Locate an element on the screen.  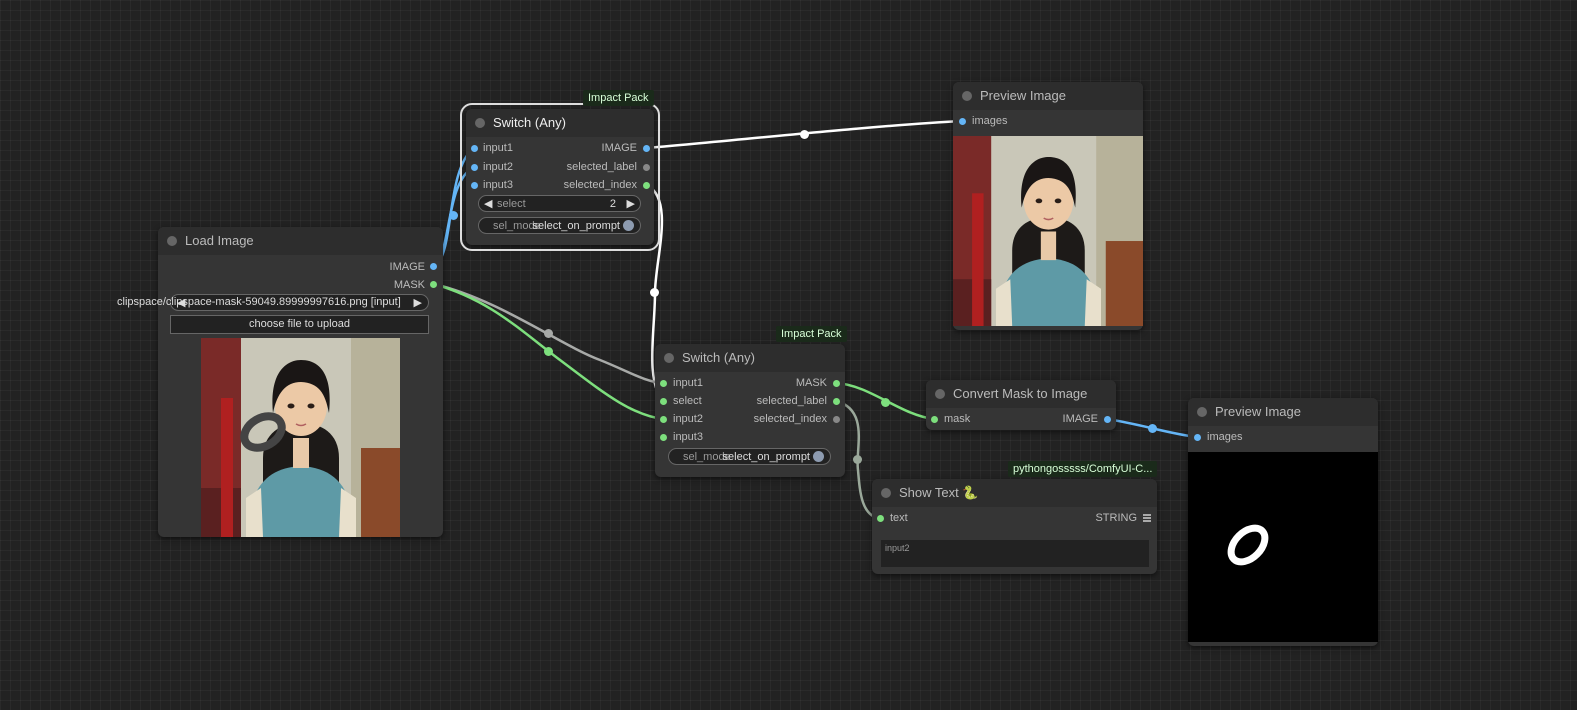
node-title-bar: Load Image is located at coordinates (300, 241).